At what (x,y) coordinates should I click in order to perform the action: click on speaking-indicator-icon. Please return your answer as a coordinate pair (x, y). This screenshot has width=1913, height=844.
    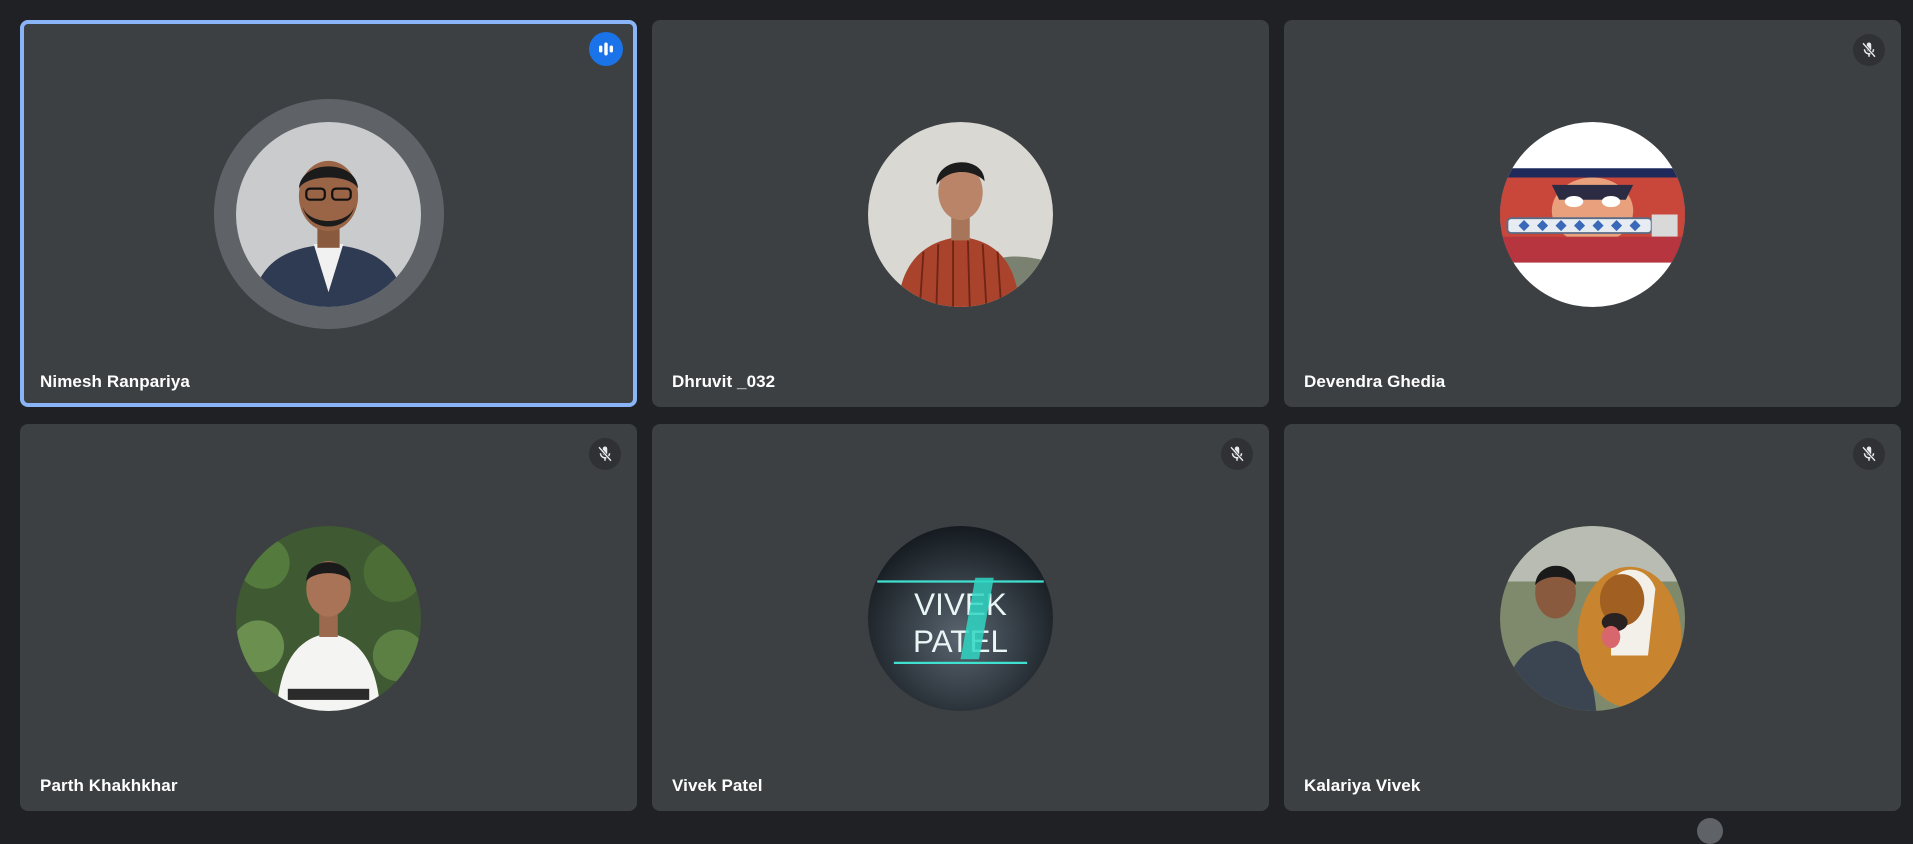
    Looking at the image, I should click on (606, 49).